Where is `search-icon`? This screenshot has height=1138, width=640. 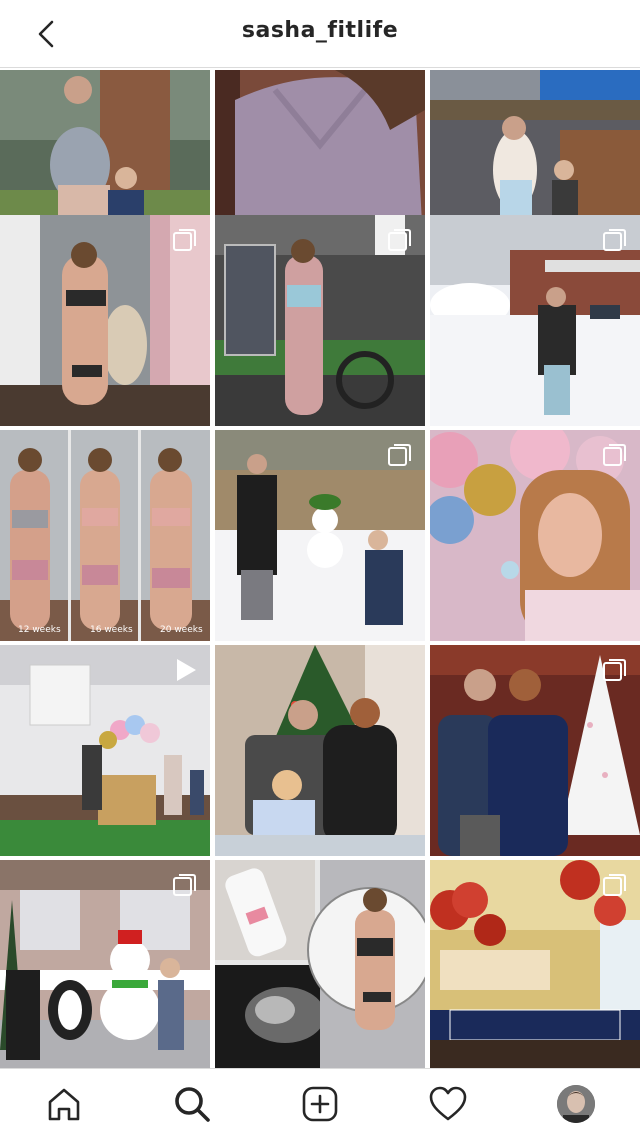 search-icon is located at coordinates (192, 1104).